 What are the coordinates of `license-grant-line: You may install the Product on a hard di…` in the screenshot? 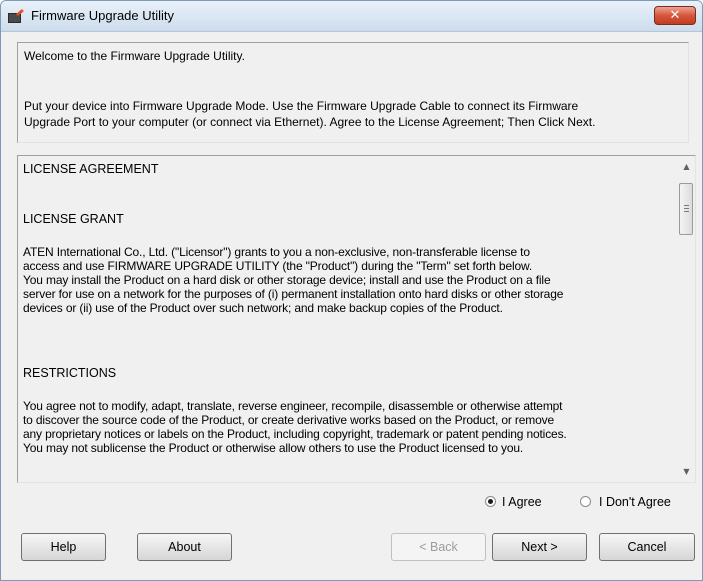 It's located at (287, 280).